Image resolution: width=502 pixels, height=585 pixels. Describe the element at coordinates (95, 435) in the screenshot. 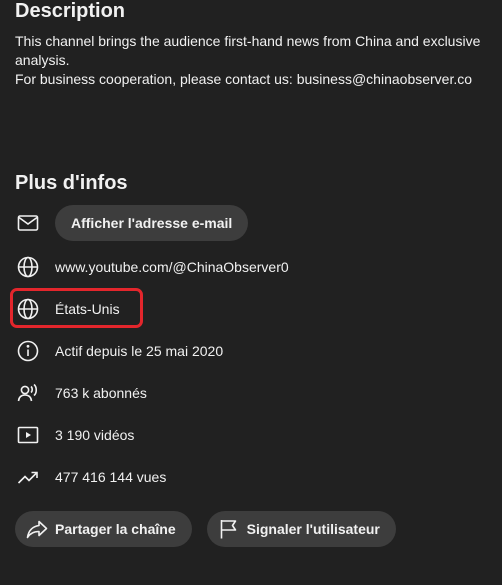

I see `videos-count: 3 190 vidéos` at that location.